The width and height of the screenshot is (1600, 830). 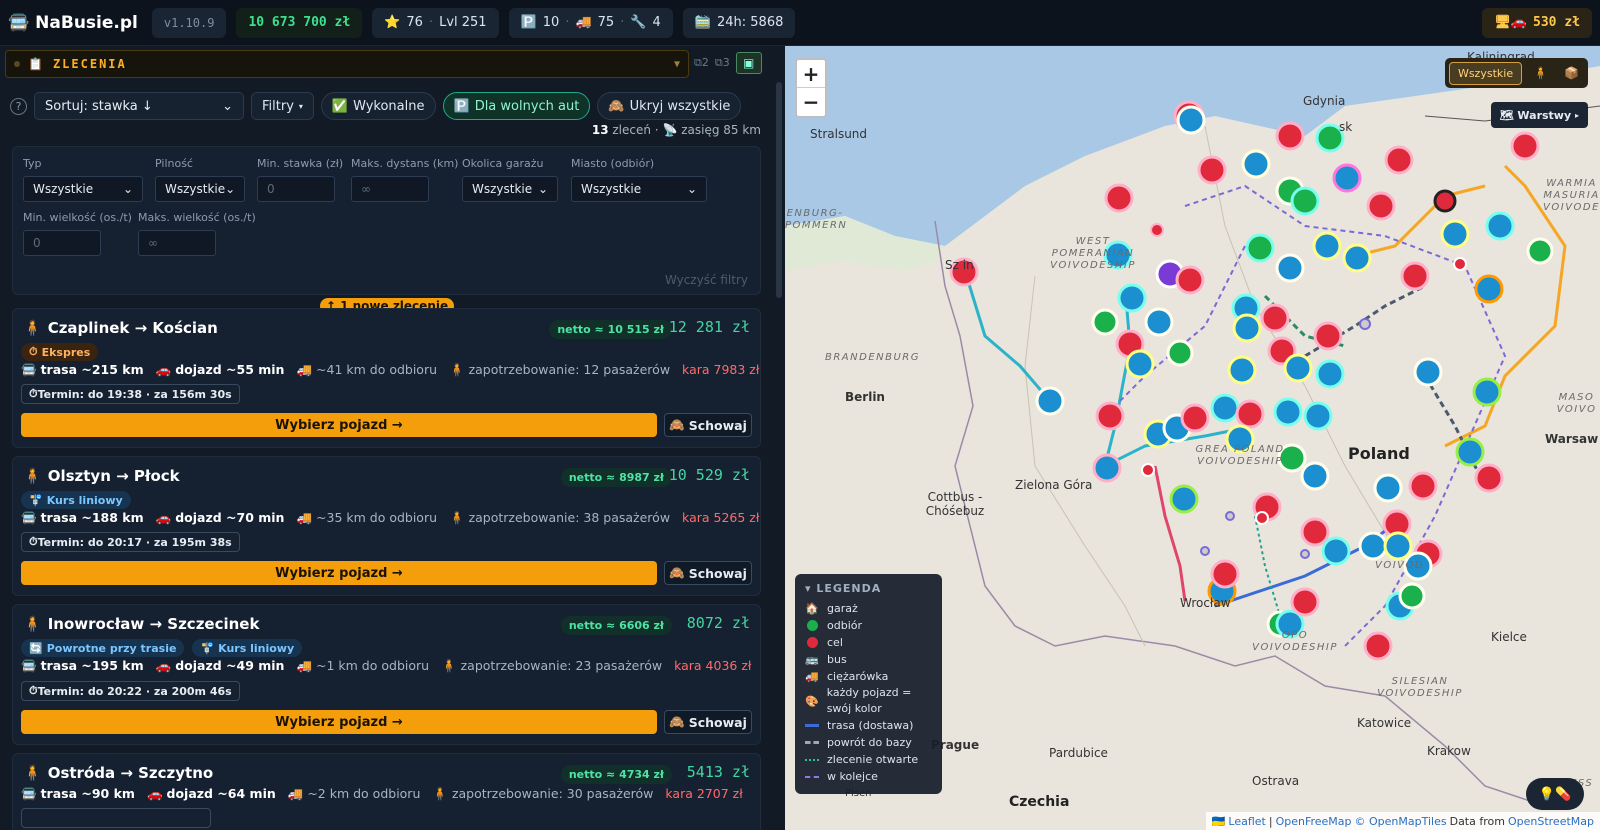 What do you see at coordinates (816, 219) in the screenshot?
I see `map-label-mecklenburg: ENBURG-POMMERN` at bounding box center [816, 219].